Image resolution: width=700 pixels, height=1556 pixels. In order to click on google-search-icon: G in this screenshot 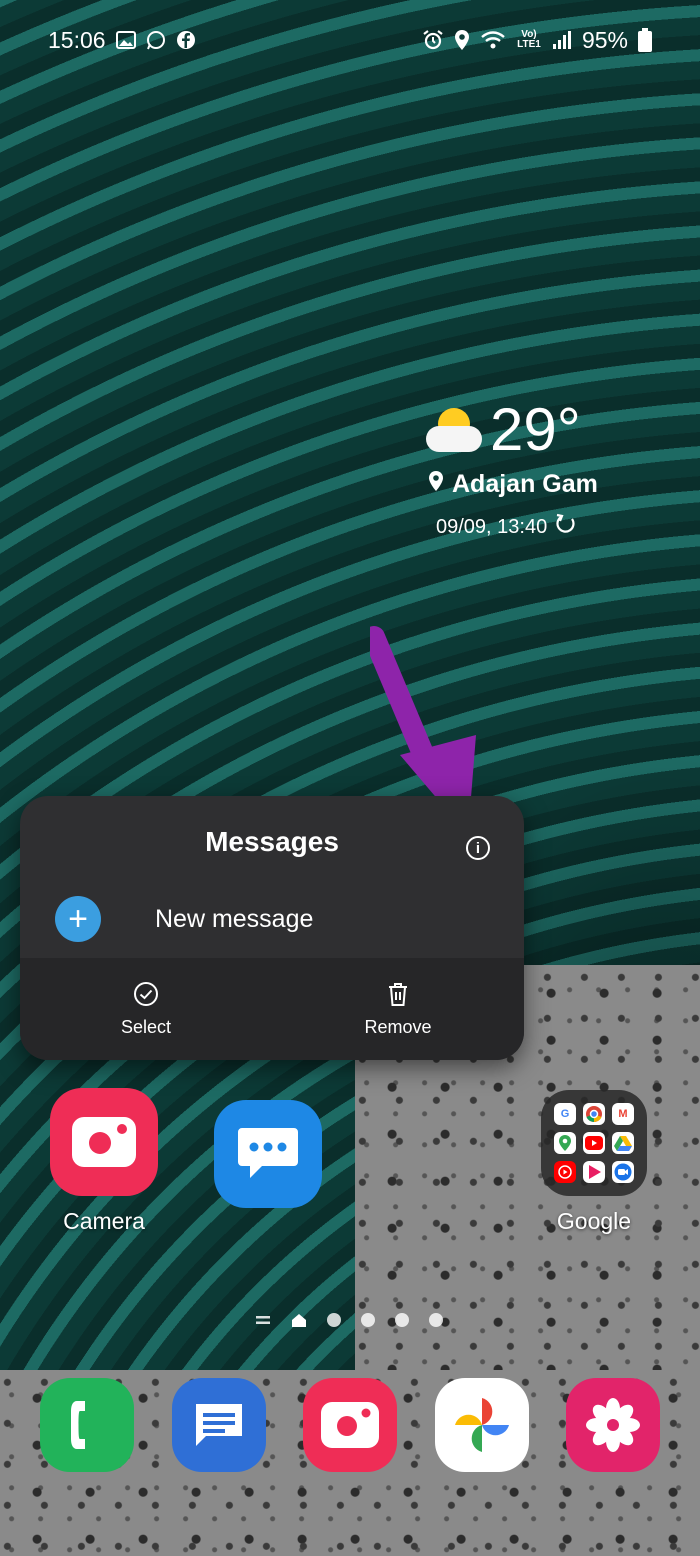, I will do `click(565, 1114)`.